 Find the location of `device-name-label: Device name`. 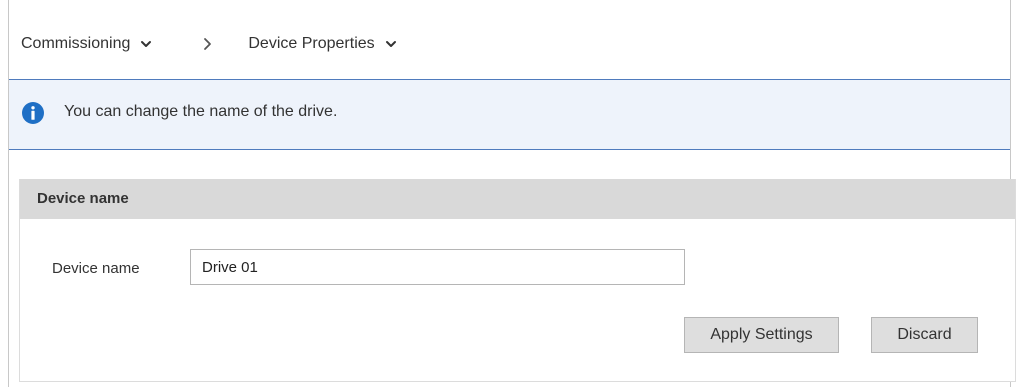

device-name-label: Device name is located at coordinates (96, 268).